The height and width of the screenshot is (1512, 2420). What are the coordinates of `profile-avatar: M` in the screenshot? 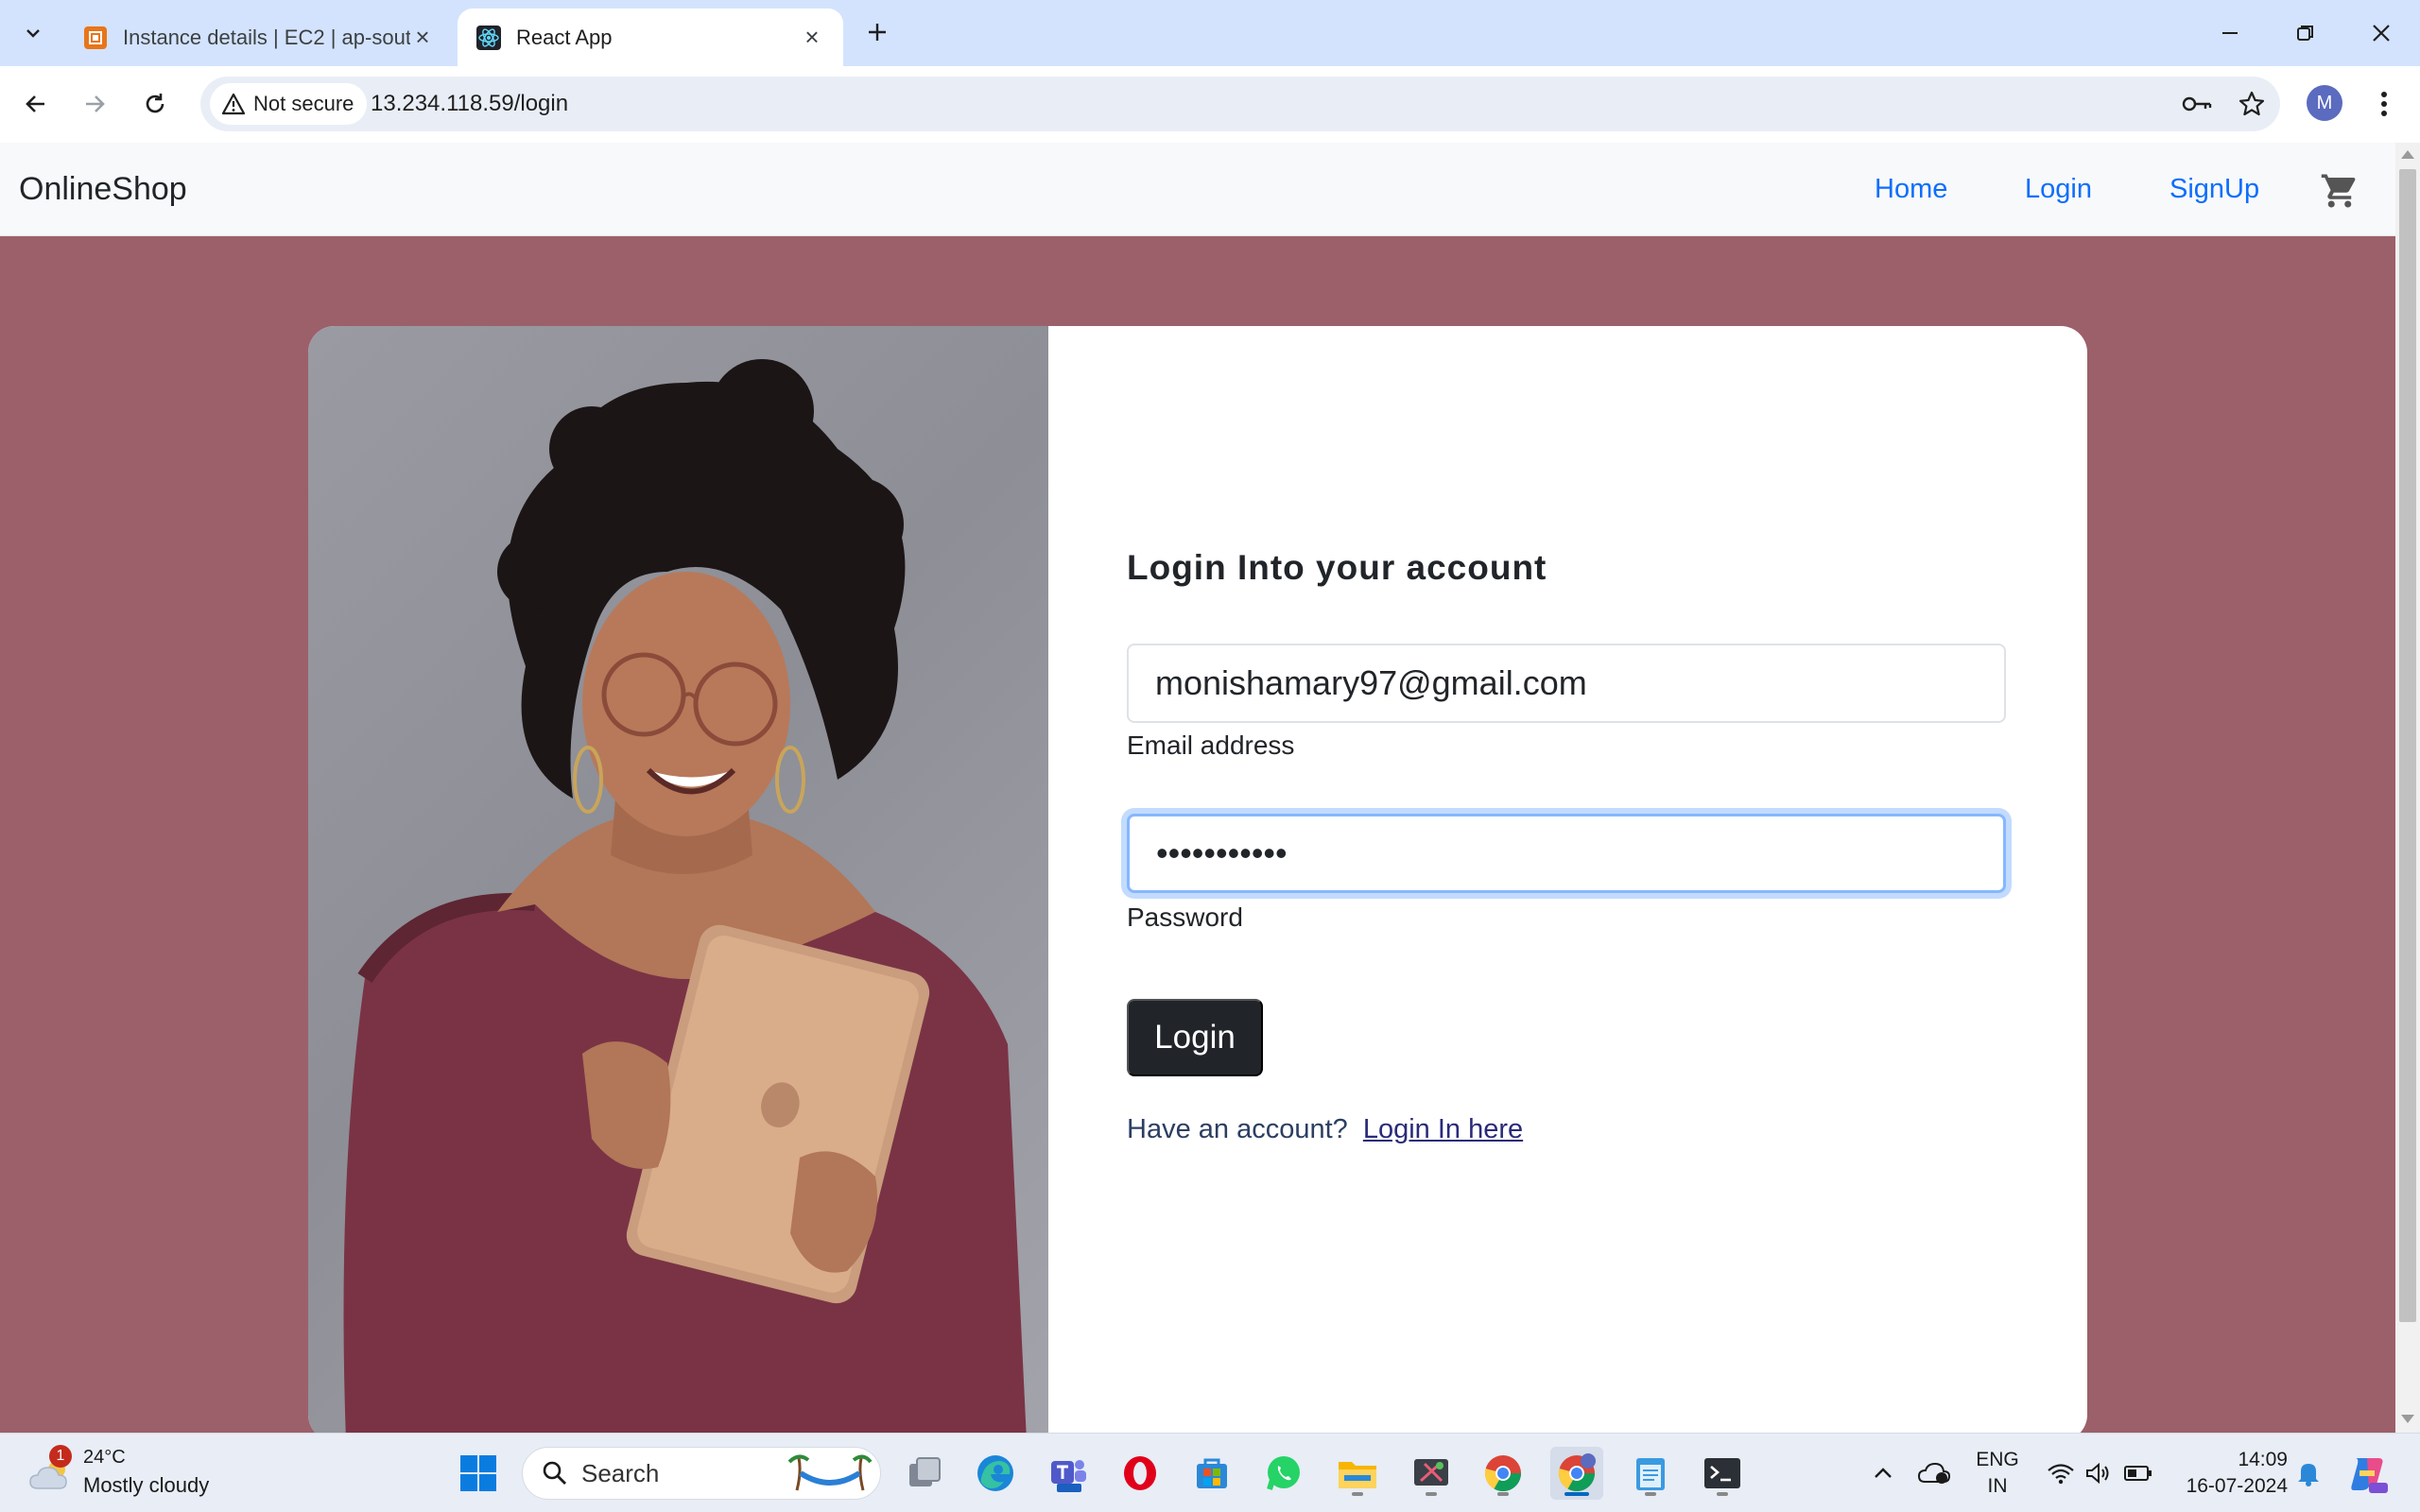 It's located at (2324, 103).